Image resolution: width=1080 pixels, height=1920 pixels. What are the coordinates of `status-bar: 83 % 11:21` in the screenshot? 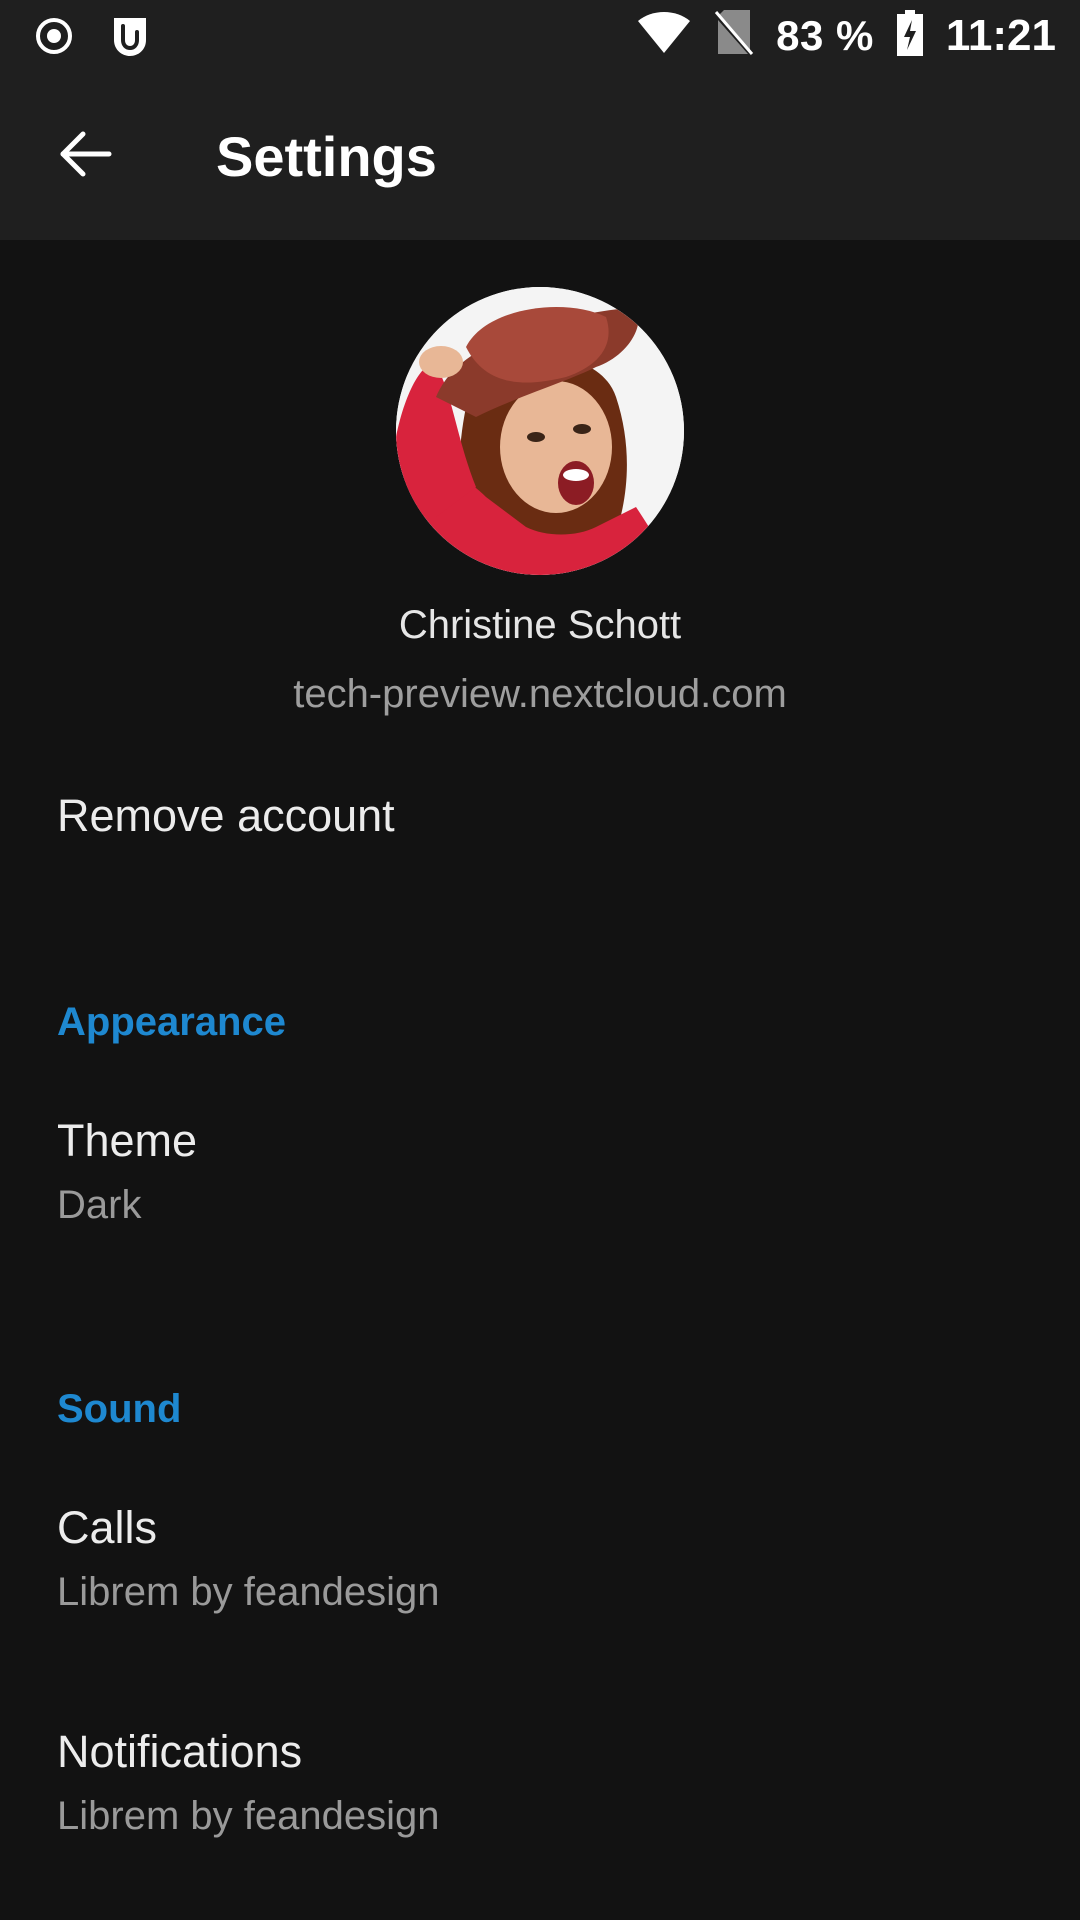 It's located at (540, 37).